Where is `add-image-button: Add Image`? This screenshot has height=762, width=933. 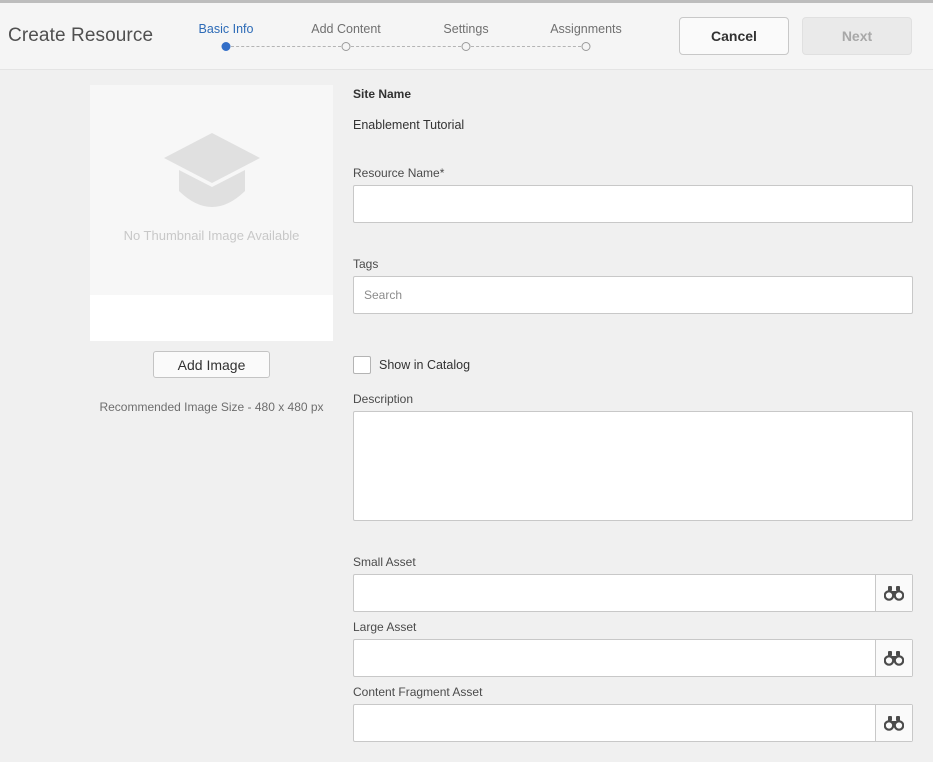 add-image-button: Add Image is located at coordinates (211, 364).